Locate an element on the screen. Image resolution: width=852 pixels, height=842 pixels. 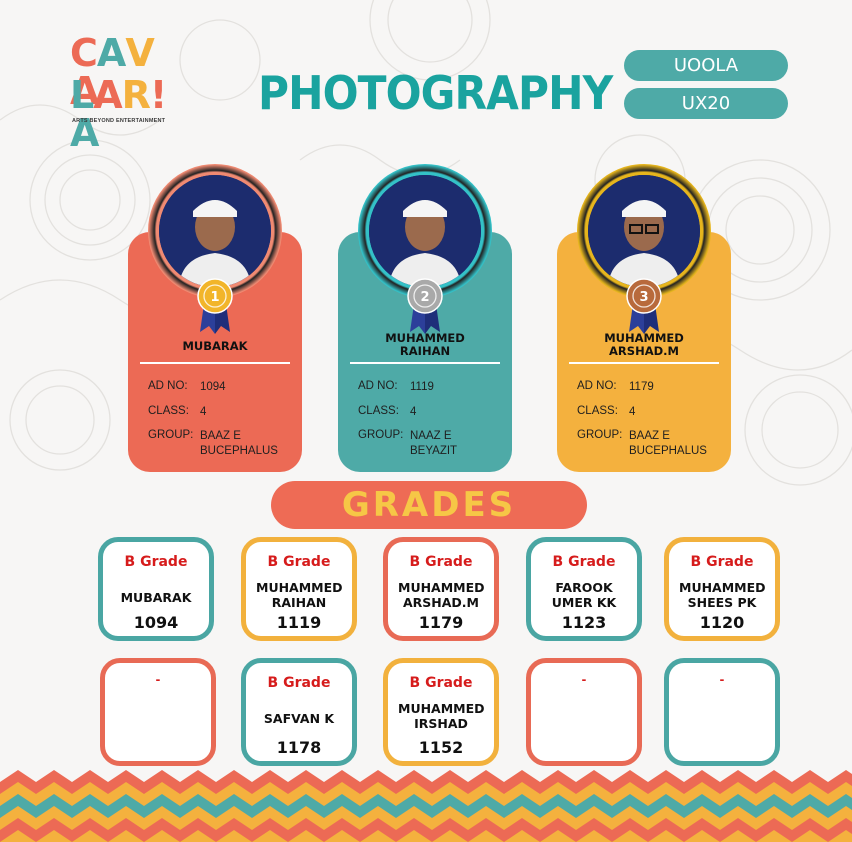
category-pill: UOOLA is located at coordinates (706, 65).